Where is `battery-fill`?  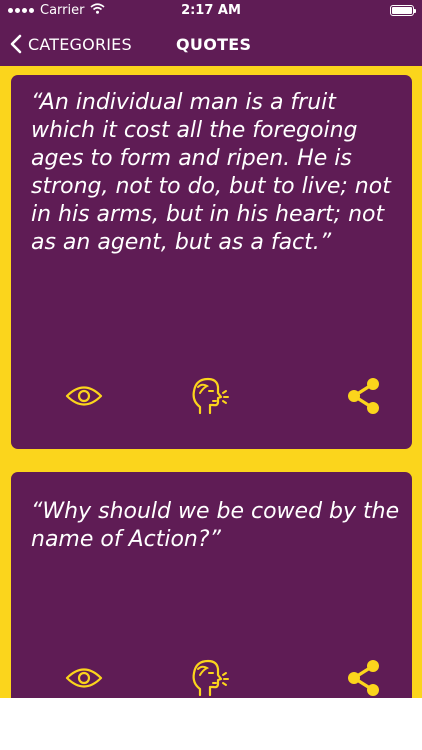
battery-fill is located at coordinates (402, 10).